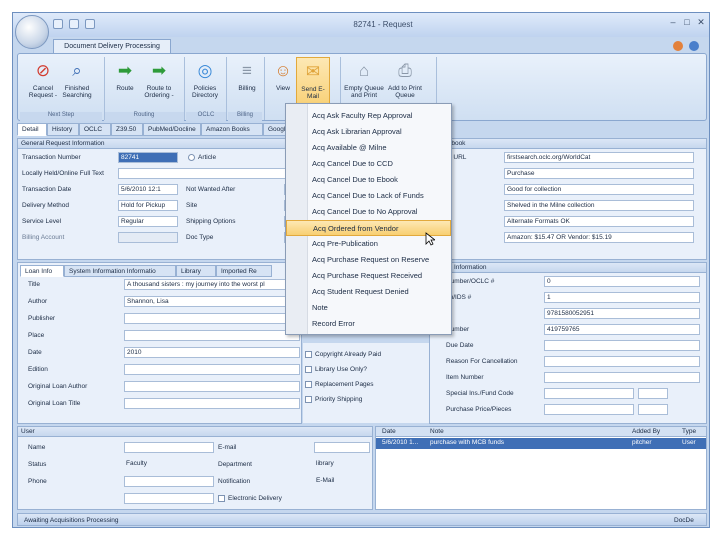 This screenshot has height=540, width=720. What do you see at coordinates (112, 46) in the screenshot?
I see `ribbon-tab: Document Delivery Processing` at bounding box center [112, 46].